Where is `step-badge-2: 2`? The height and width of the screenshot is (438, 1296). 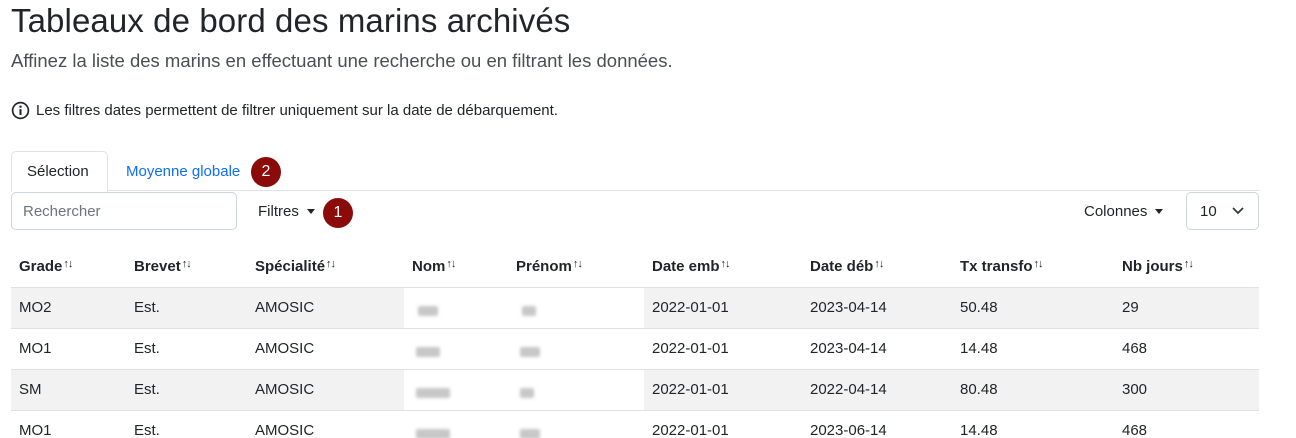
step-badge-2: 2 is located at coordinates (266, 172).